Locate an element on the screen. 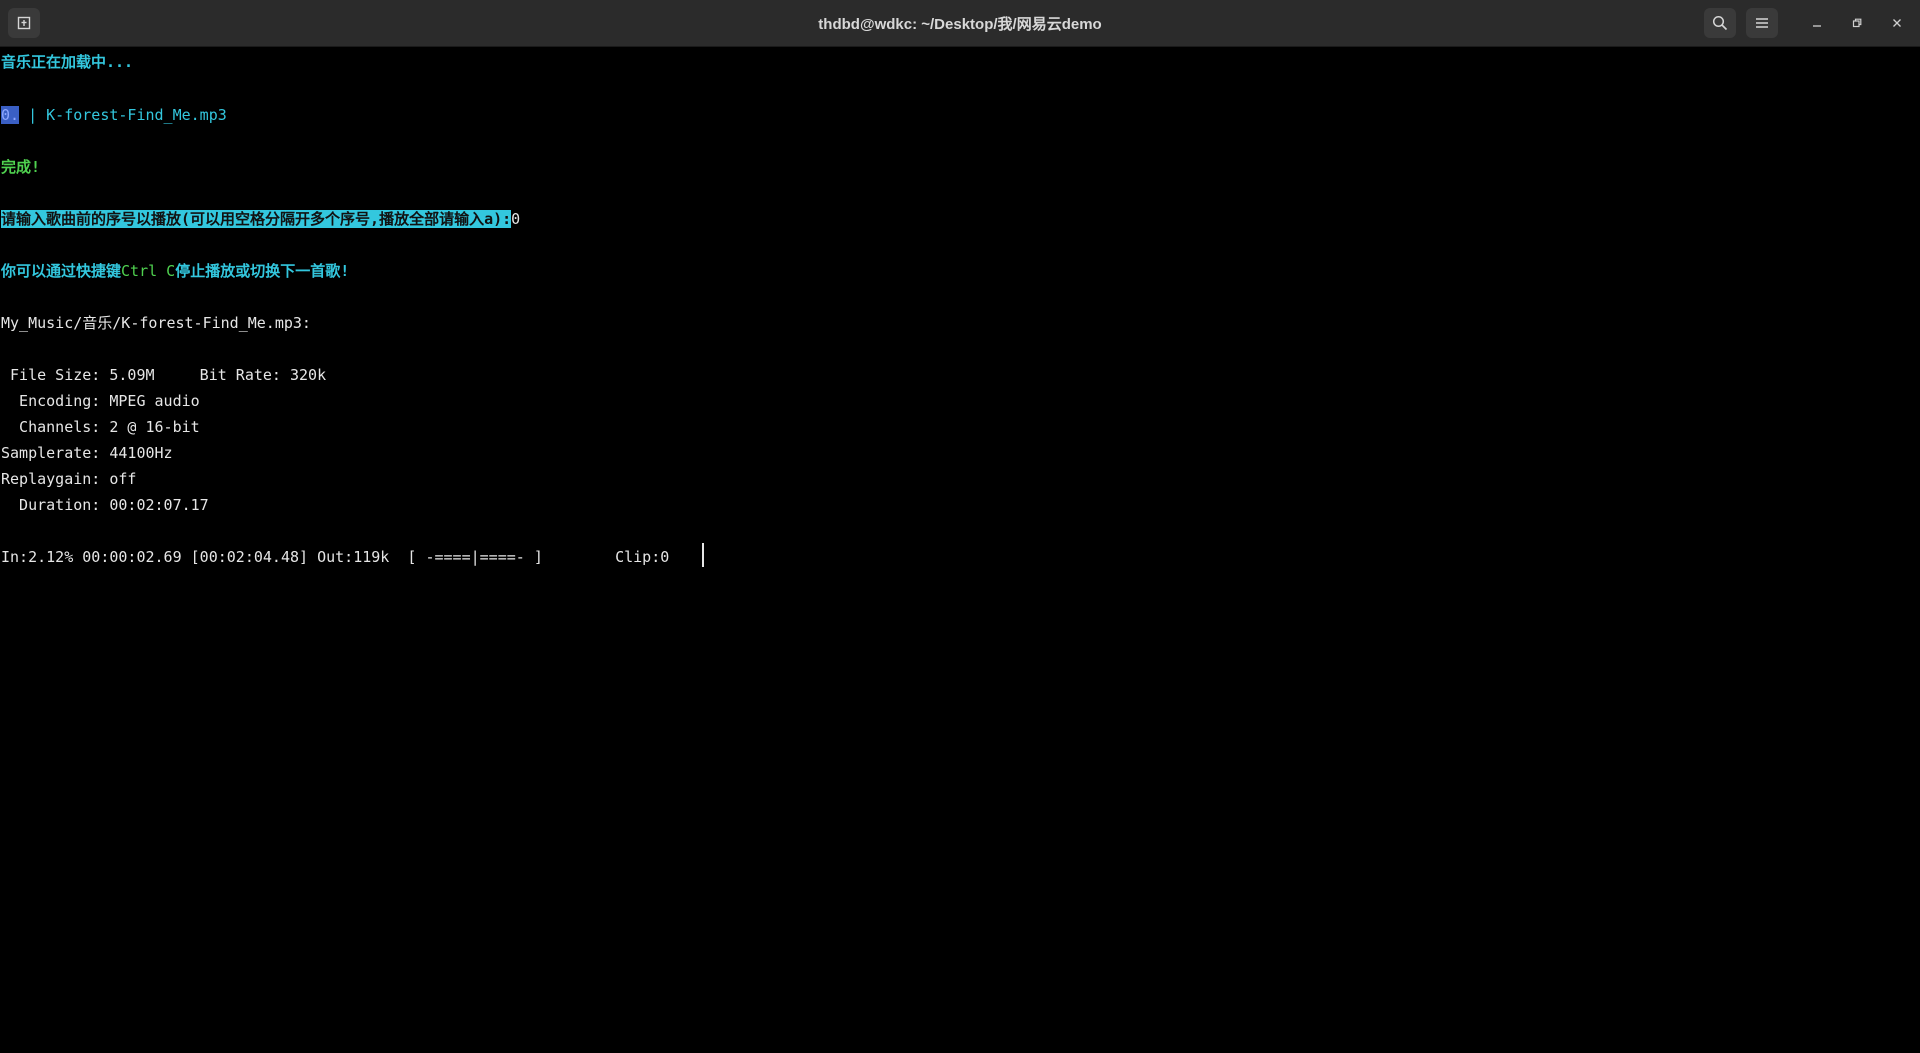 Image resolution: width=1920 pixels, height=1053 pixels. search-icon is located at coordinates (1720, 23).